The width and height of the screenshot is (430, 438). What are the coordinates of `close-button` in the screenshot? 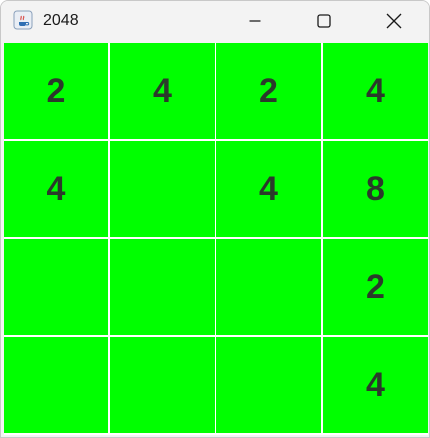 It's located at (394, 21).